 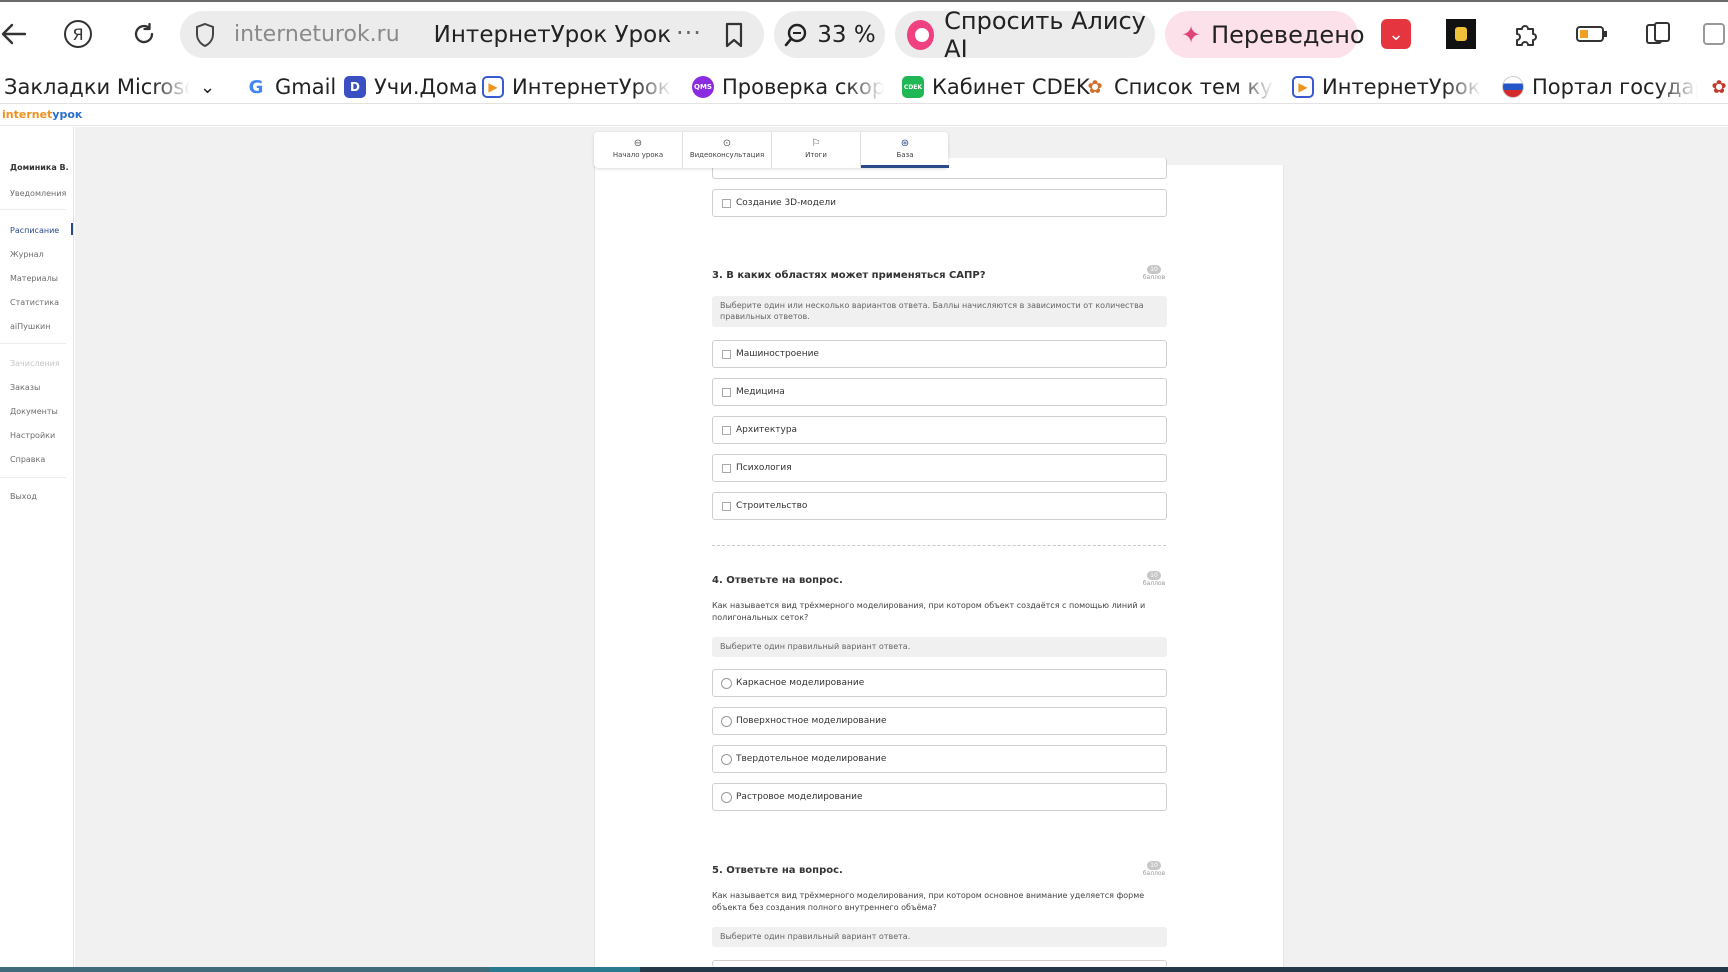 I want to click on sidebar-item-statistics: Статистика, so click(x=34, y=302).